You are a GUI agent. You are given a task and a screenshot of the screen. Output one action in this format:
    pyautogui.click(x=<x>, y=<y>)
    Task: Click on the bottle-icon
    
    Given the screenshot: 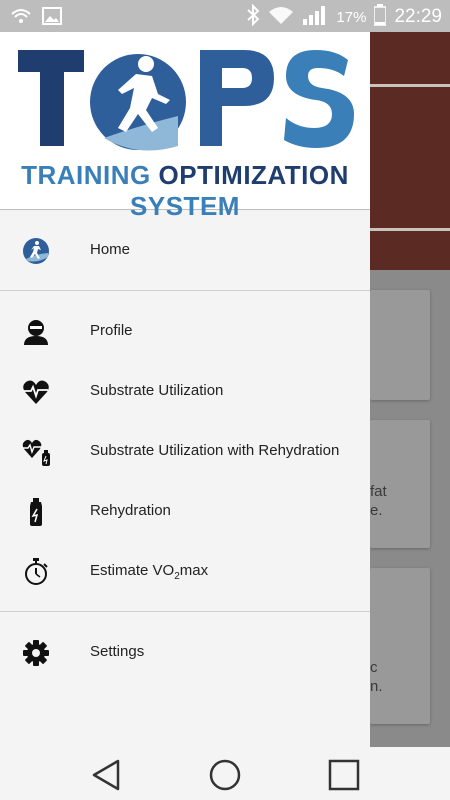 What is the action you would take?
    pyautogui.click(x=36, y=512)
    